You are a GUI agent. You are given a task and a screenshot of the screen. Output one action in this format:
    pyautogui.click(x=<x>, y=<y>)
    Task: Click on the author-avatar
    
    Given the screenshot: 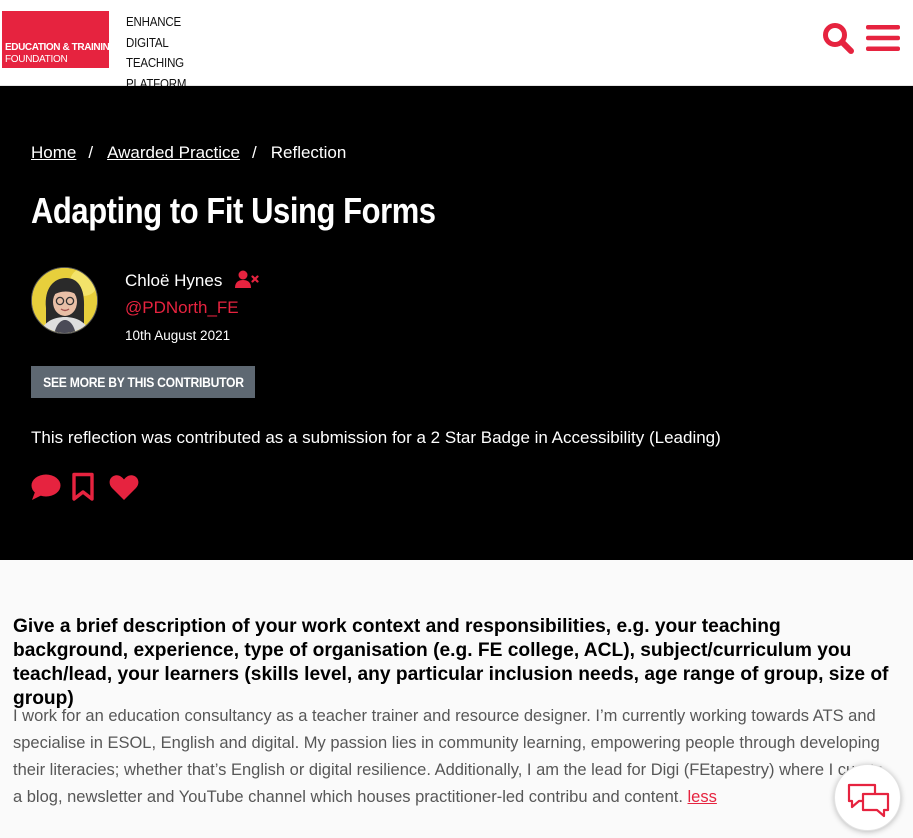 What is the action you would take?
    pyautogui.click(x=64, y=300)
    